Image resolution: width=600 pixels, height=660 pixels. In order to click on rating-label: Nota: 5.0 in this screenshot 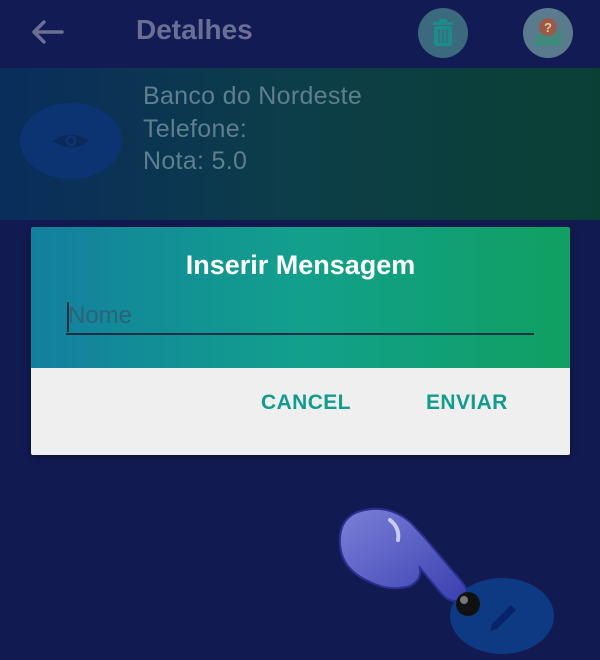, I will do `click(195, 161)`.